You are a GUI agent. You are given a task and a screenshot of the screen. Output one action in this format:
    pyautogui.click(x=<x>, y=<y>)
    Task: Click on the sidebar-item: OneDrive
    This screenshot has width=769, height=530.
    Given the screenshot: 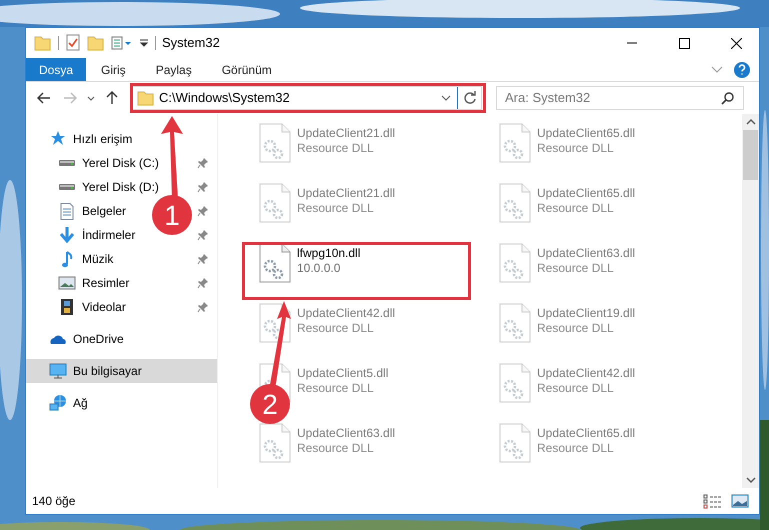 What is the action you would take?
    pyautogui.click(x=121, y=339)
    